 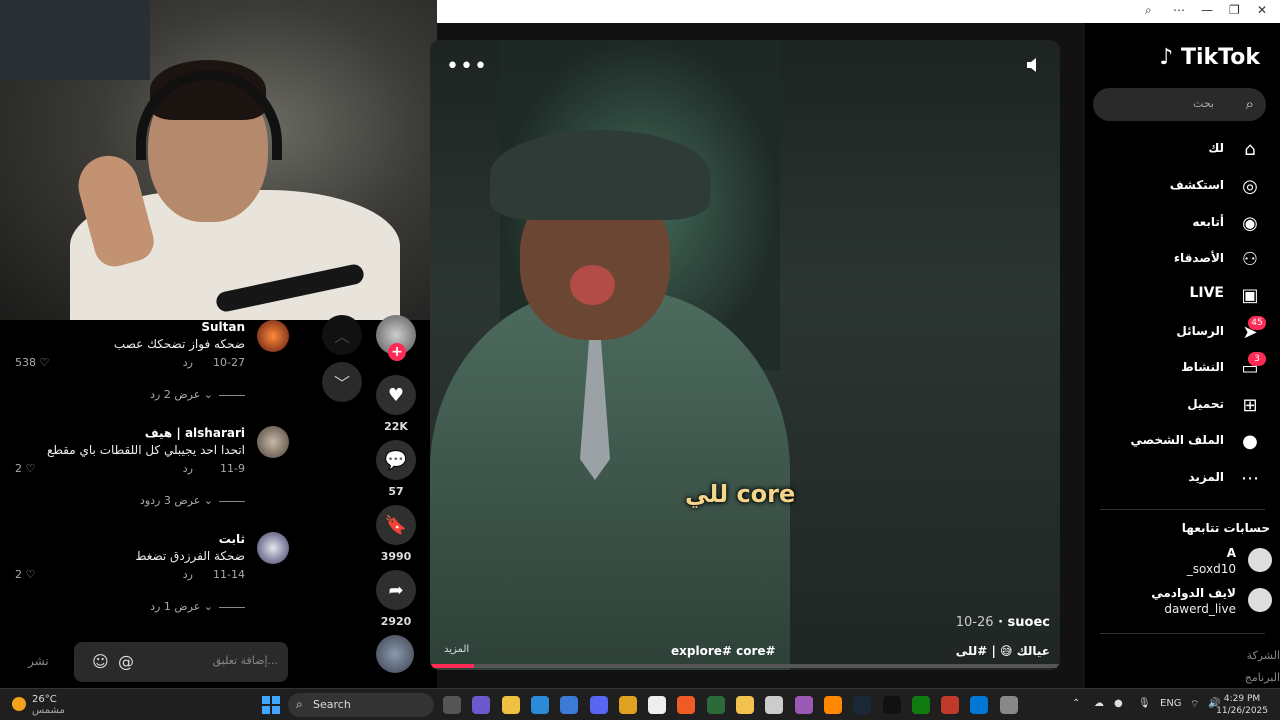 I want to click on previous-video-button: ︿, so click(x=342, y=335).